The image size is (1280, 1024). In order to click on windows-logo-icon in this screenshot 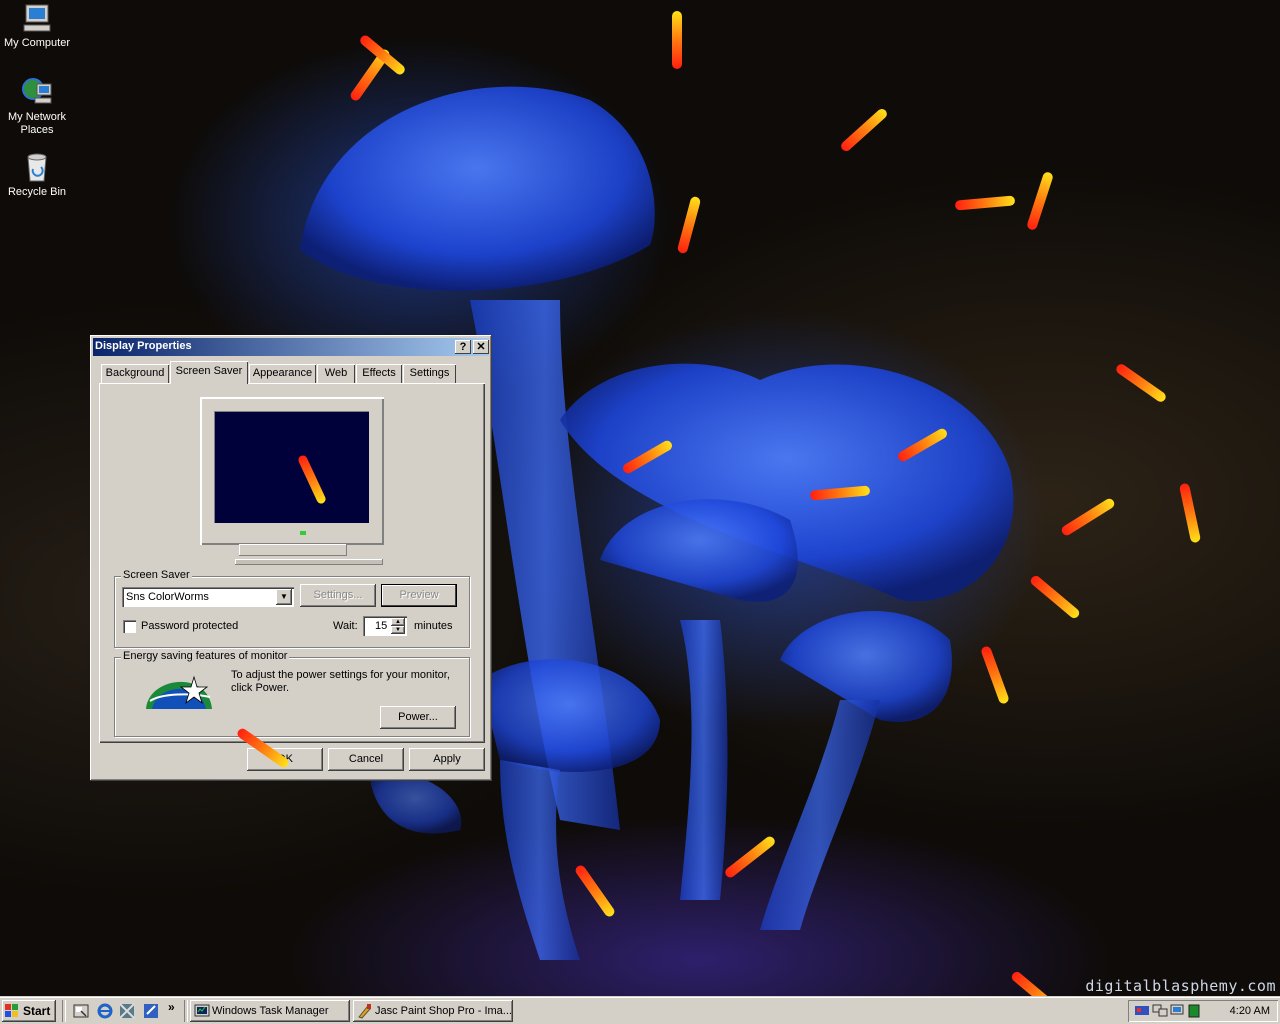, I will do `click(11, 1010)`.